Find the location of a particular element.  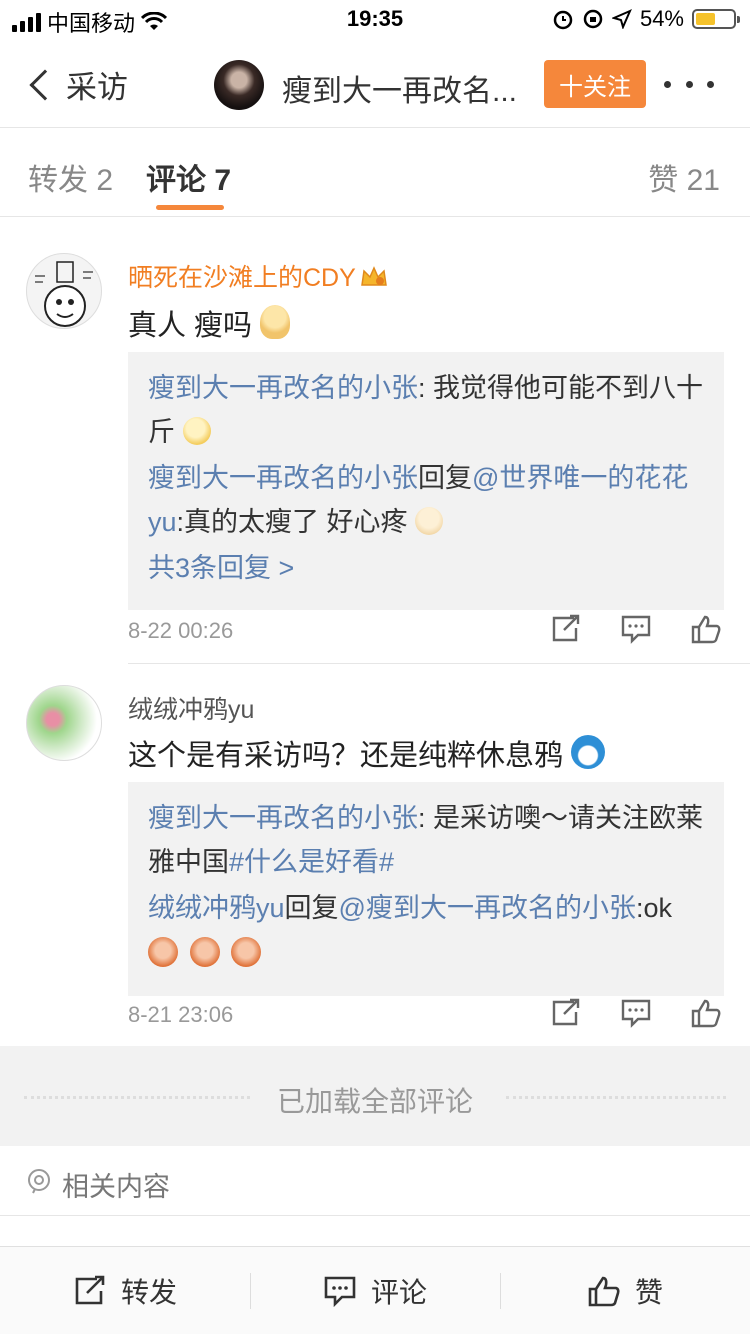

reply-line: 瘦到大一再改名的小张: 是采访噢～请关注欧莱雅中国#什么是好看# is located at coordinates (426, 840).